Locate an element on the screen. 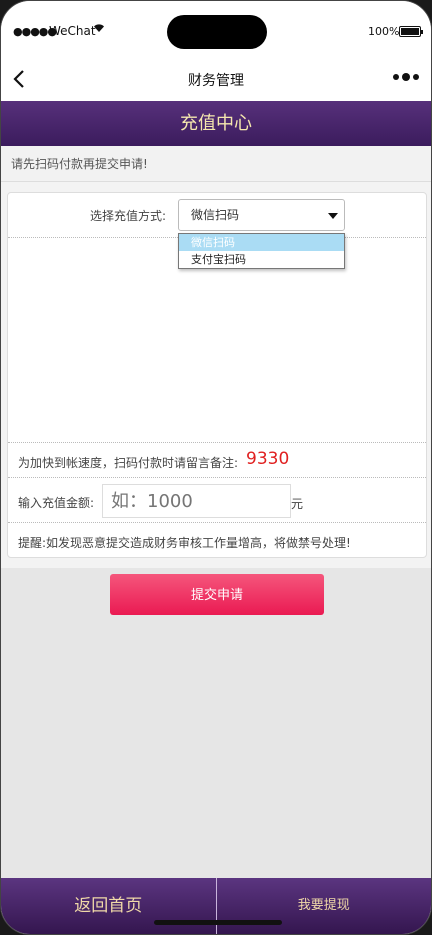  battery-percentage: 100% is located at coordinates (384, 31).